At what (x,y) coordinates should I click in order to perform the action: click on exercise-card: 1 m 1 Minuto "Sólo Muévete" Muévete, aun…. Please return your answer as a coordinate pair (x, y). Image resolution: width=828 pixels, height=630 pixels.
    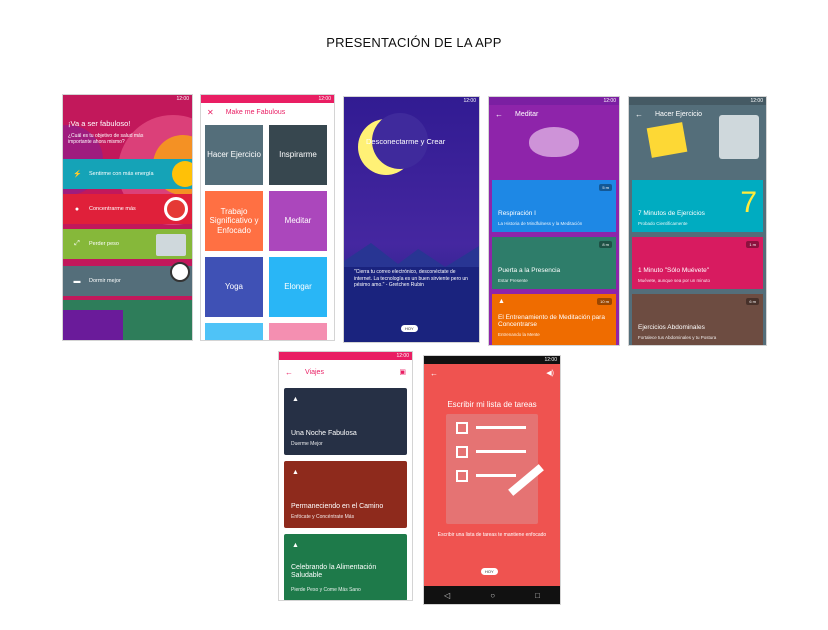
    Looking at the image, I should click on (697, 263).